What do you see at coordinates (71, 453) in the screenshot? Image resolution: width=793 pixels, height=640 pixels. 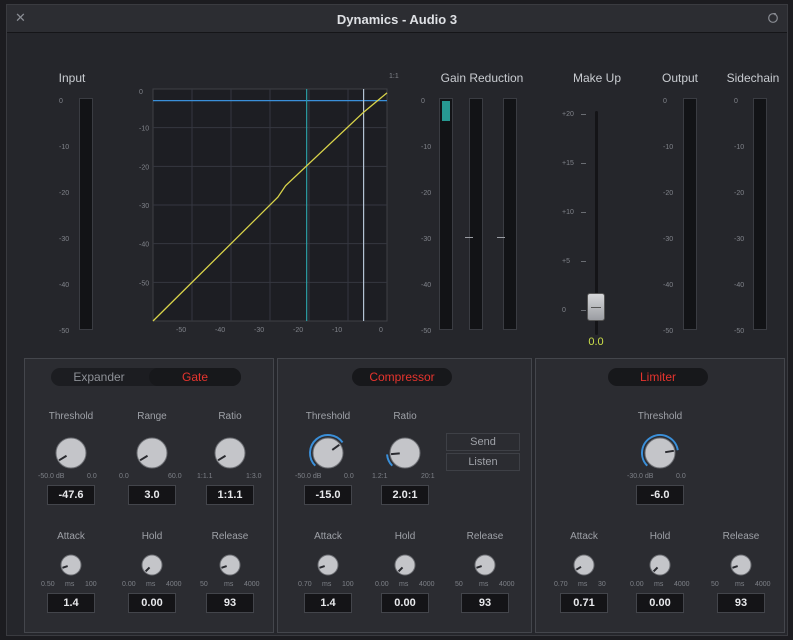 I see `expander_gate-threshold-knob` at bounding box center [71, 453].